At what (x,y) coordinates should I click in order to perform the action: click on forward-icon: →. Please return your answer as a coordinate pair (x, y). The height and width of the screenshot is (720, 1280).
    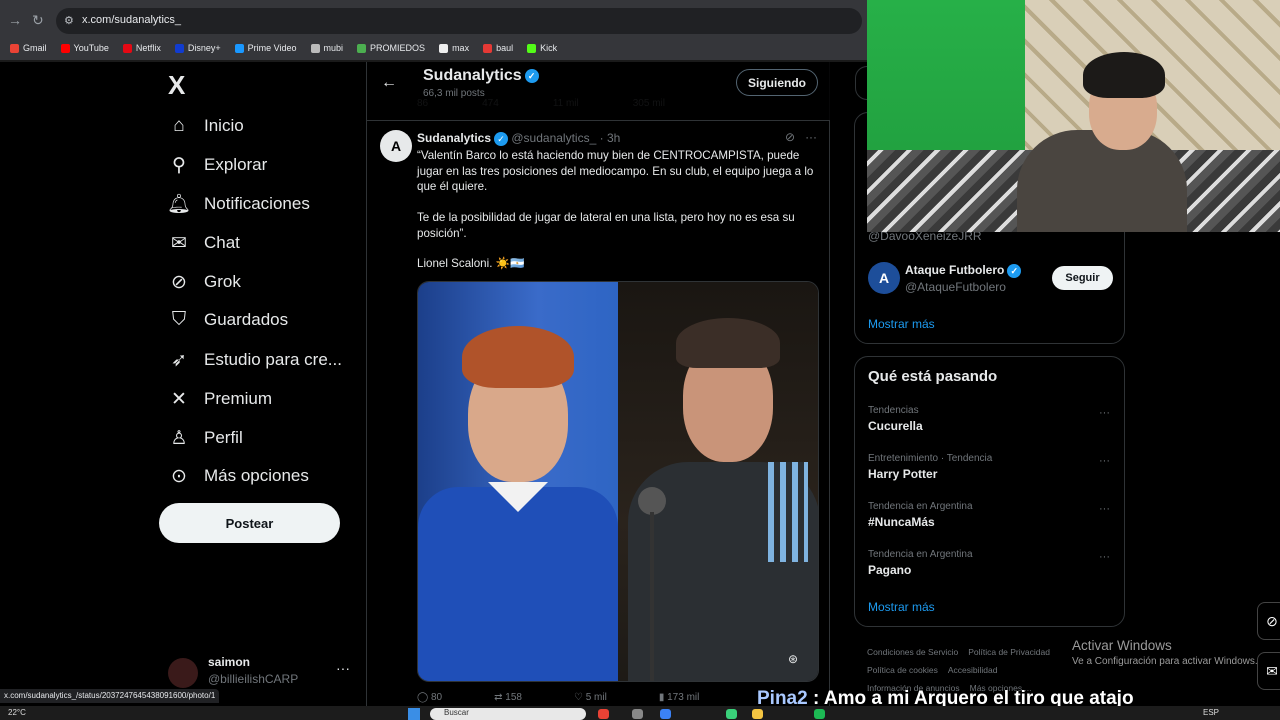
    Looking at the image, I should click on (15, 20).